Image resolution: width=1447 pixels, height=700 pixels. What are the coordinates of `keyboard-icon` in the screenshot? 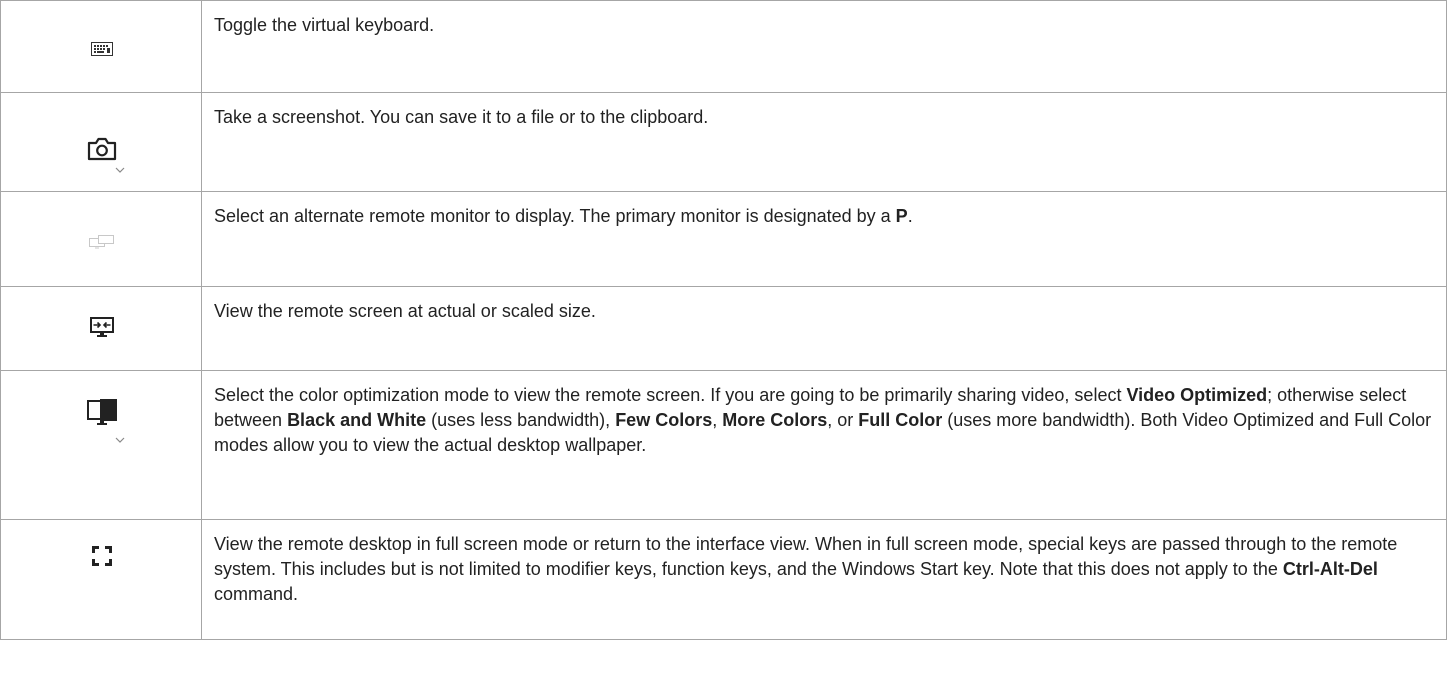 It's located at (102, 49).